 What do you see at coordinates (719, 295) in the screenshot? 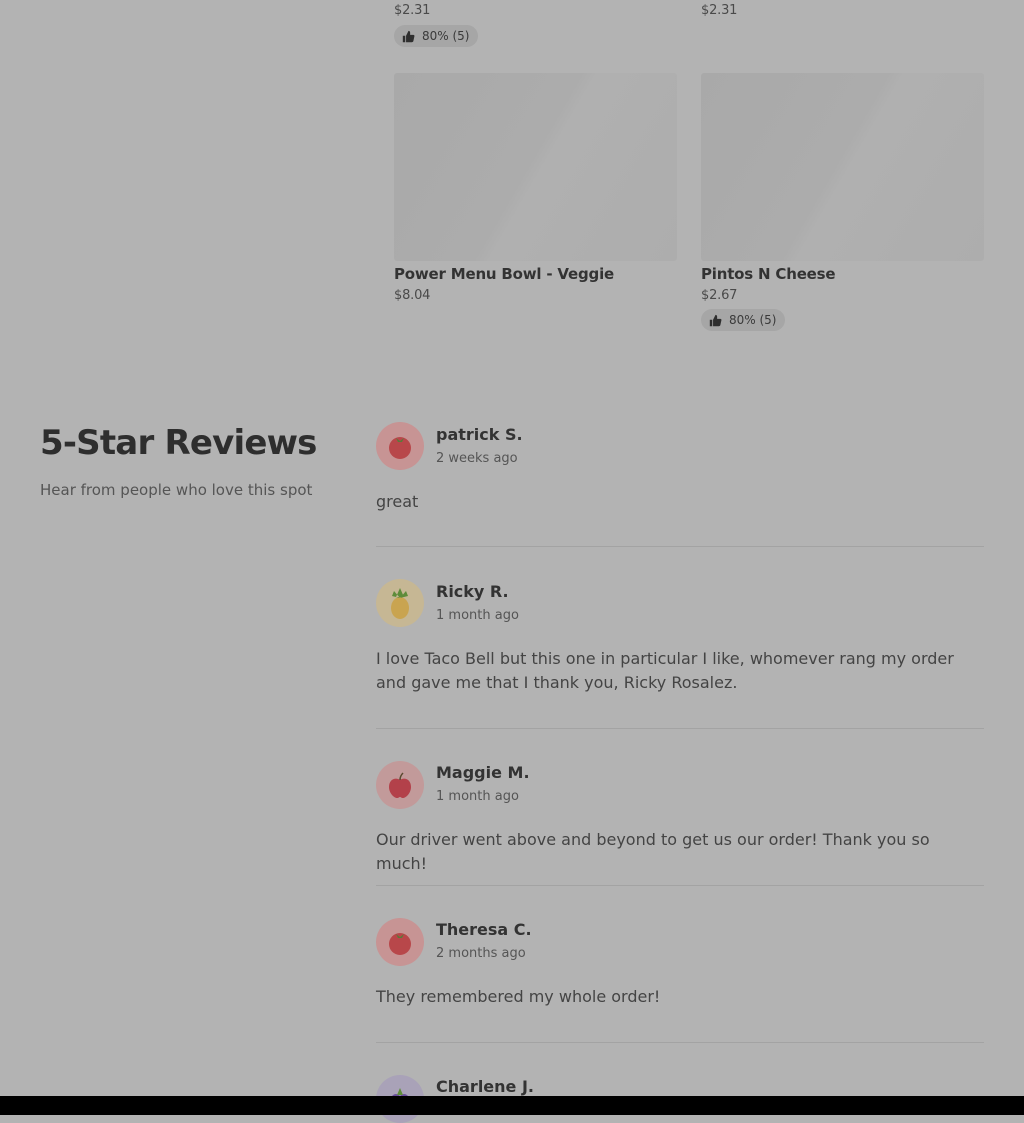
I see `menu-item-price: $2.67` at bounding box center [719, 295].